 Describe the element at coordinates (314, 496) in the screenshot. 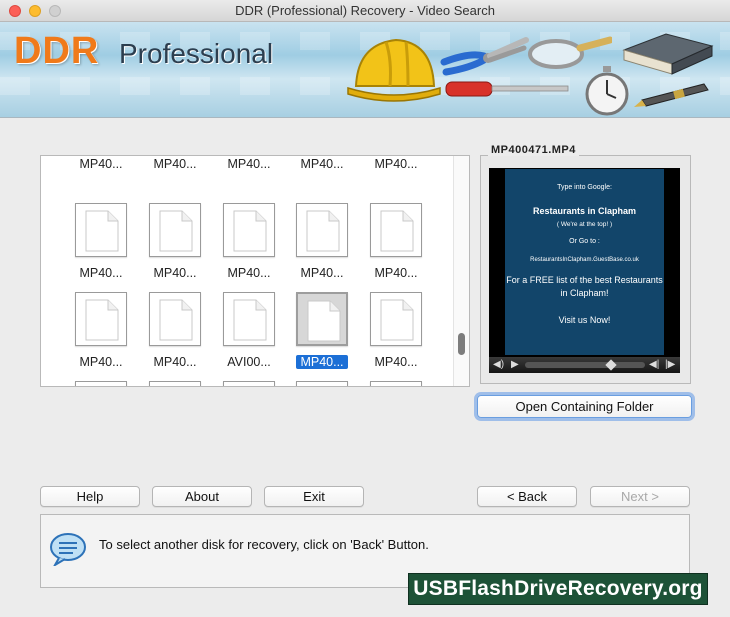

I see `exit-button: Exit` at that location.